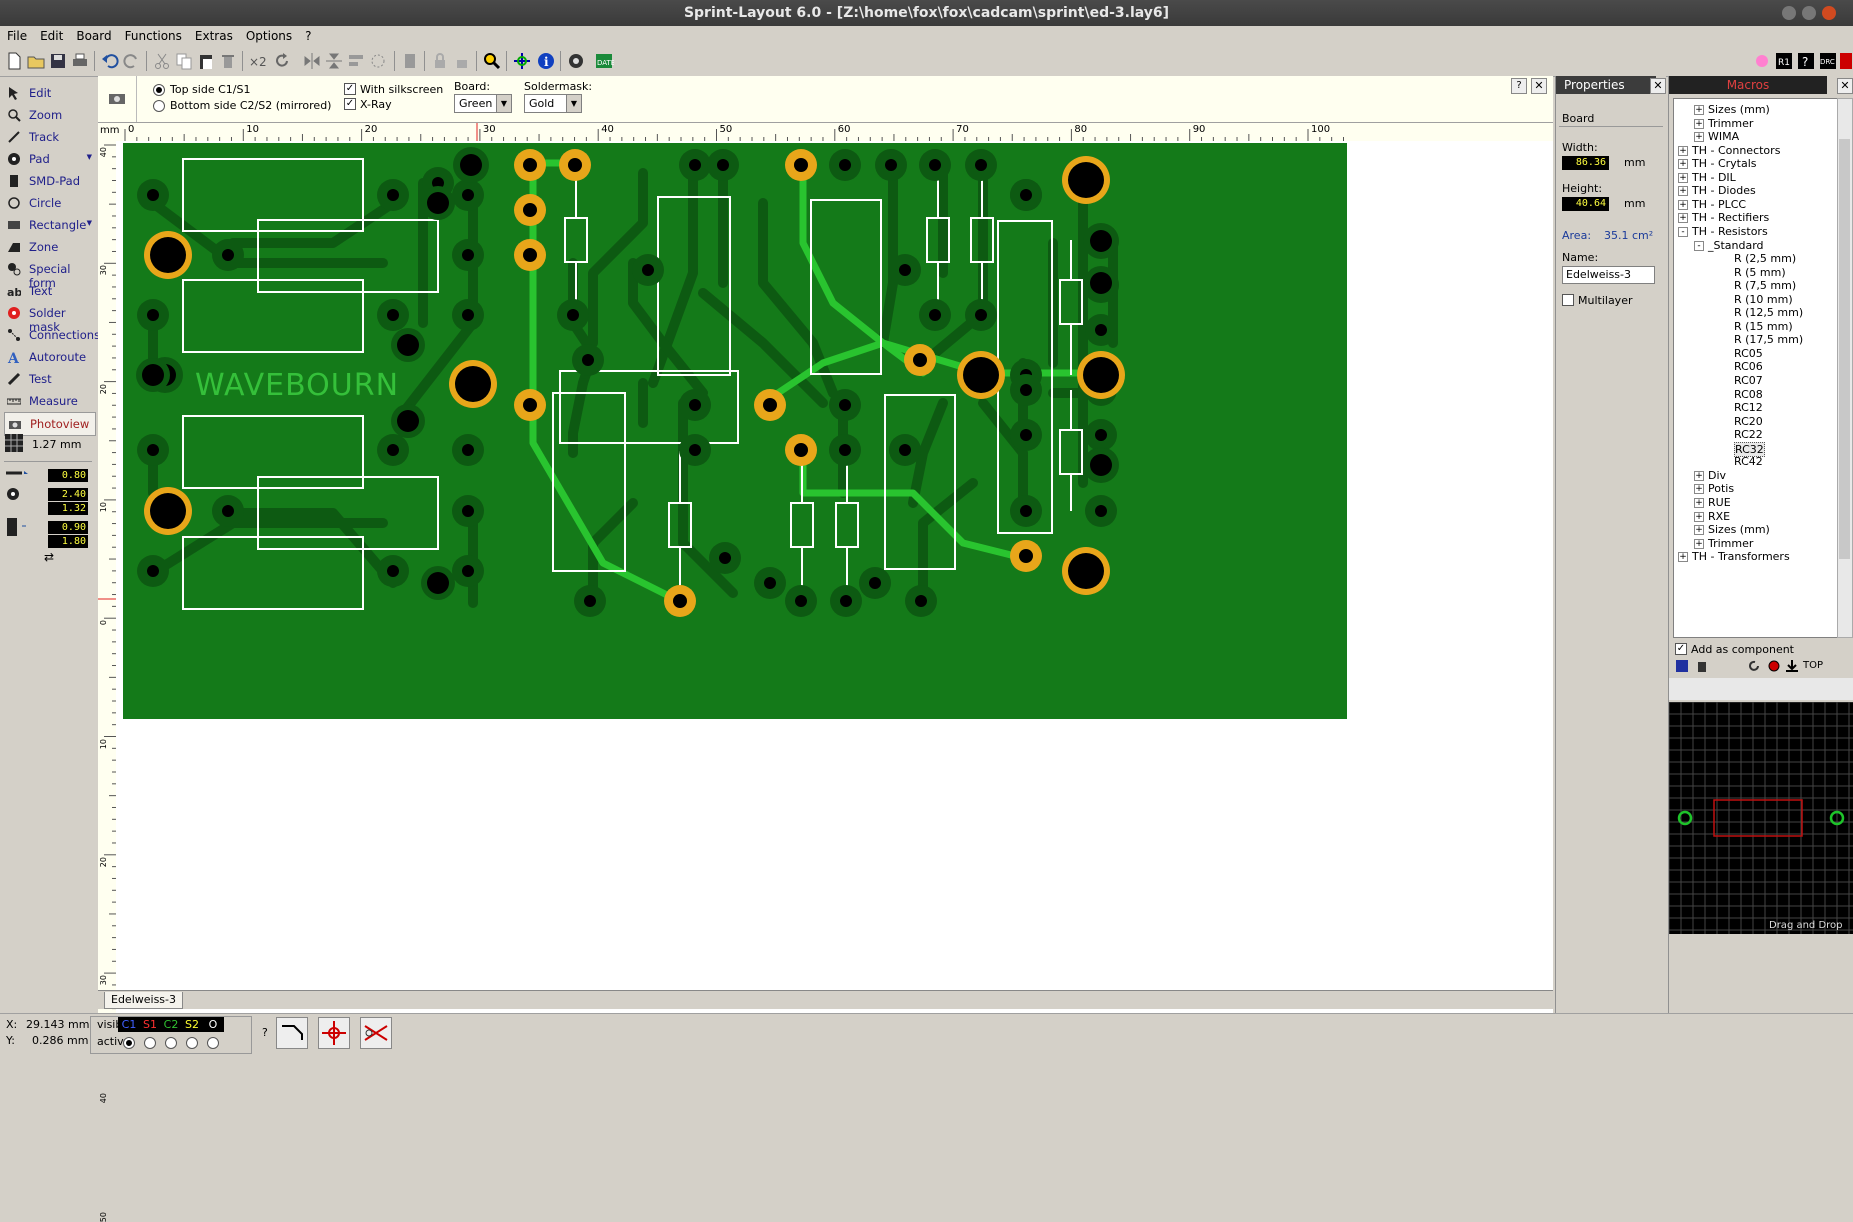 The height and width of the screenshot is (1222, 1853). What do you see at coordinates (1748, 421) in the screenshot?
I see `macro-tree-item: RC20` at bounding box center [1748, 421].